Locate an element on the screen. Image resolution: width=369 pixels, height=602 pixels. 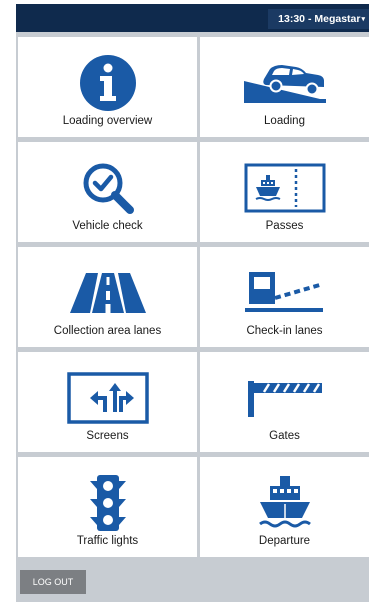
tile-label: Gates is located at coordinates (284, 436).